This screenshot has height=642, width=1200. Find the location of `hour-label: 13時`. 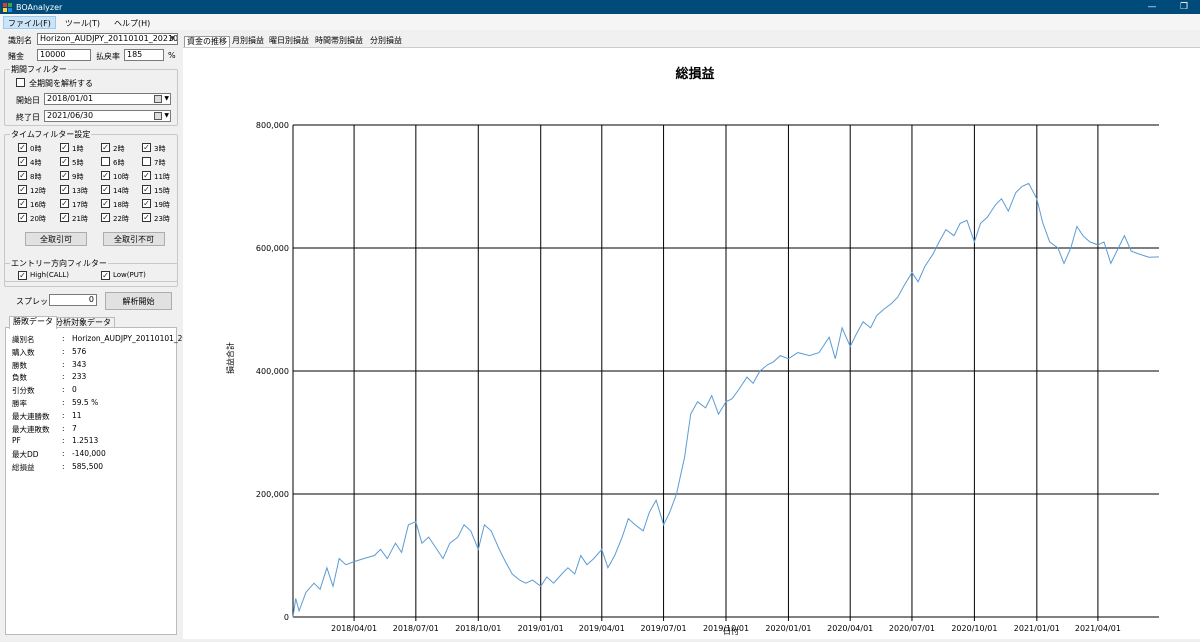

hour-label: 13時 is located at coordinates (80, 191).